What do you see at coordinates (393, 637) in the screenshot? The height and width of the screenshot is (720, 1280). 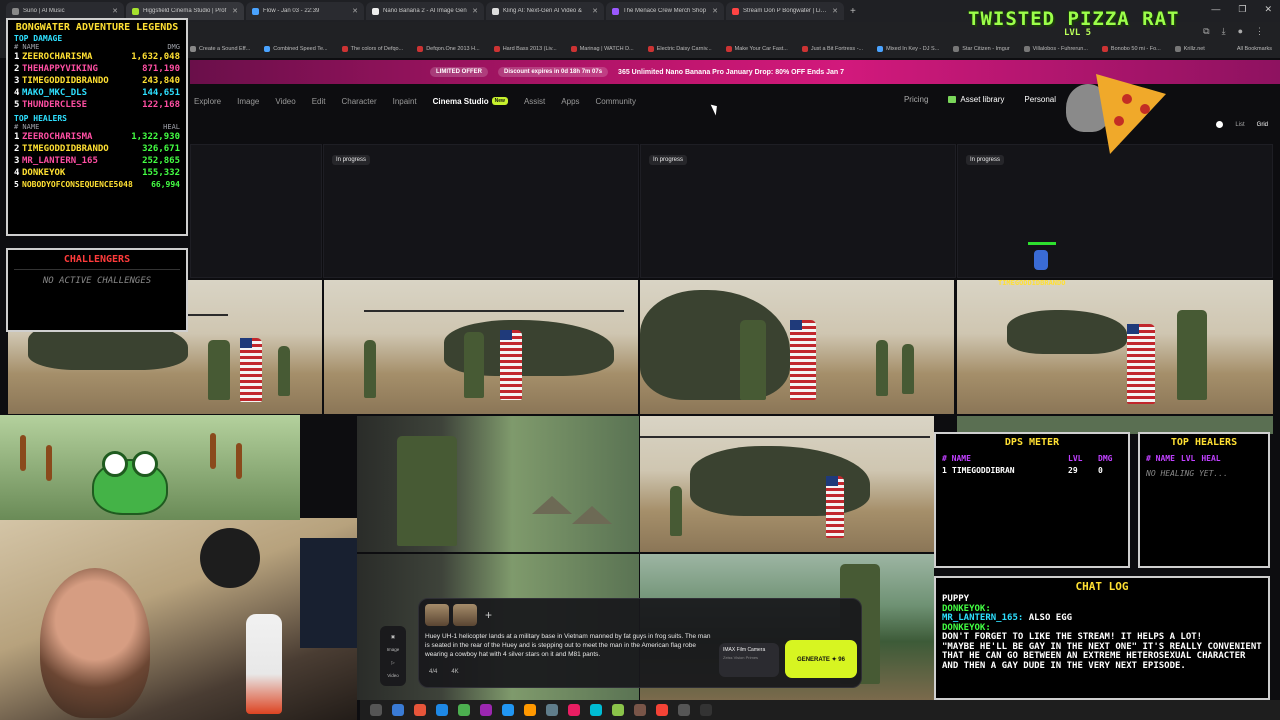 I see `image-mode-icon: ▣` at bounding box center [393, 637].